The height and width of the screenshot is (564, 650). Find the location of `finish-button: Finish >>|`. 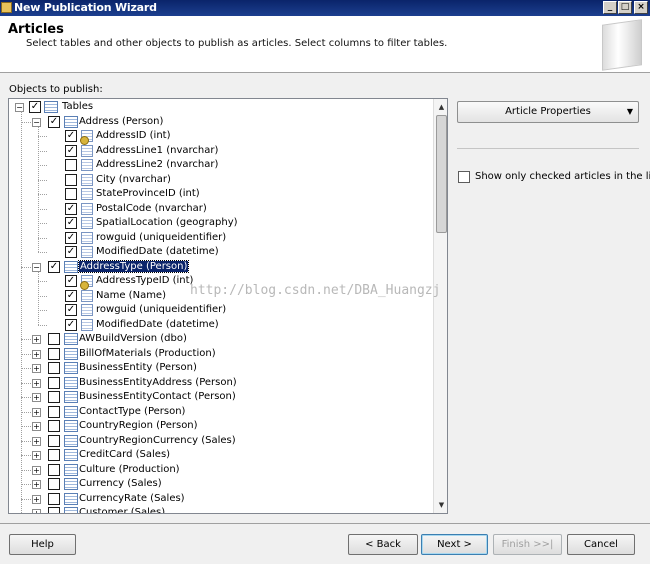

finish-button: Finish >>| is located at coordinates (527, 544).